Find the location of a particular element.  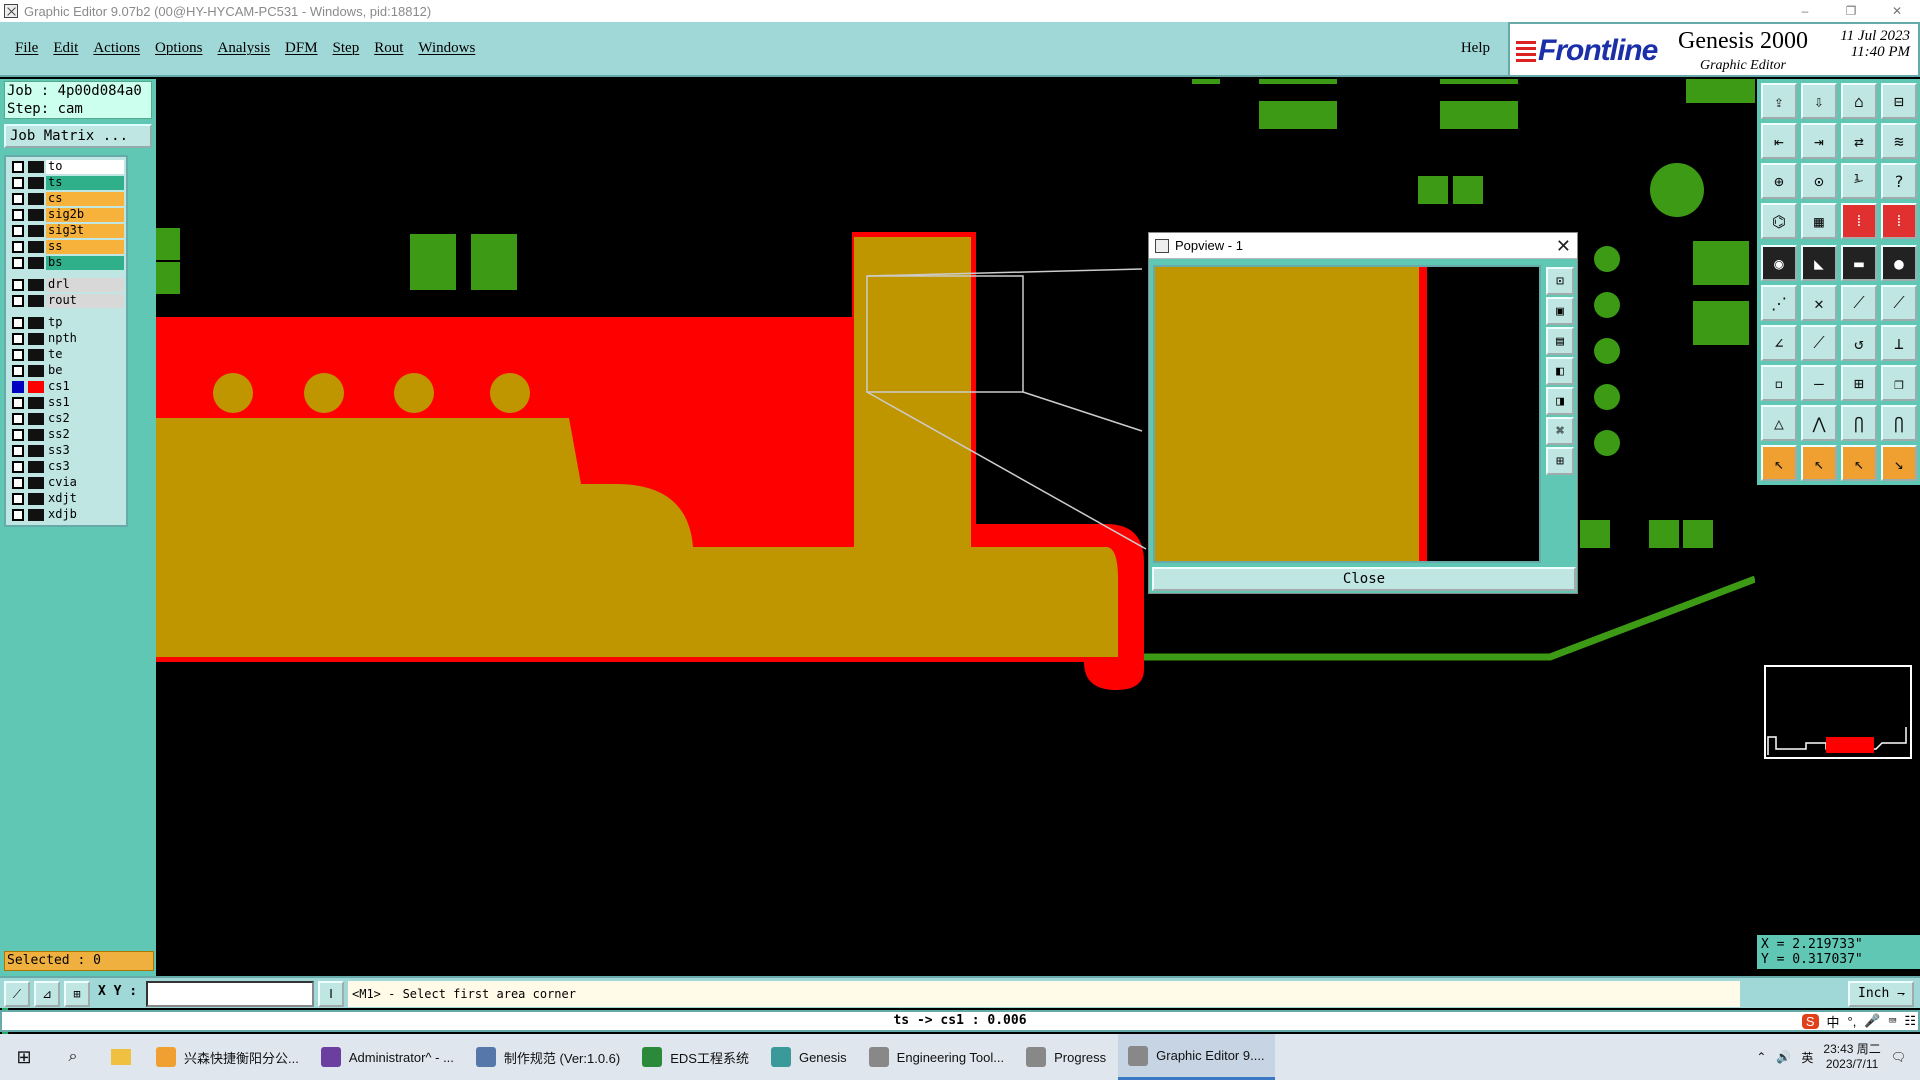

resize-icon: ⊞ is located at coordinates (1859, 383).